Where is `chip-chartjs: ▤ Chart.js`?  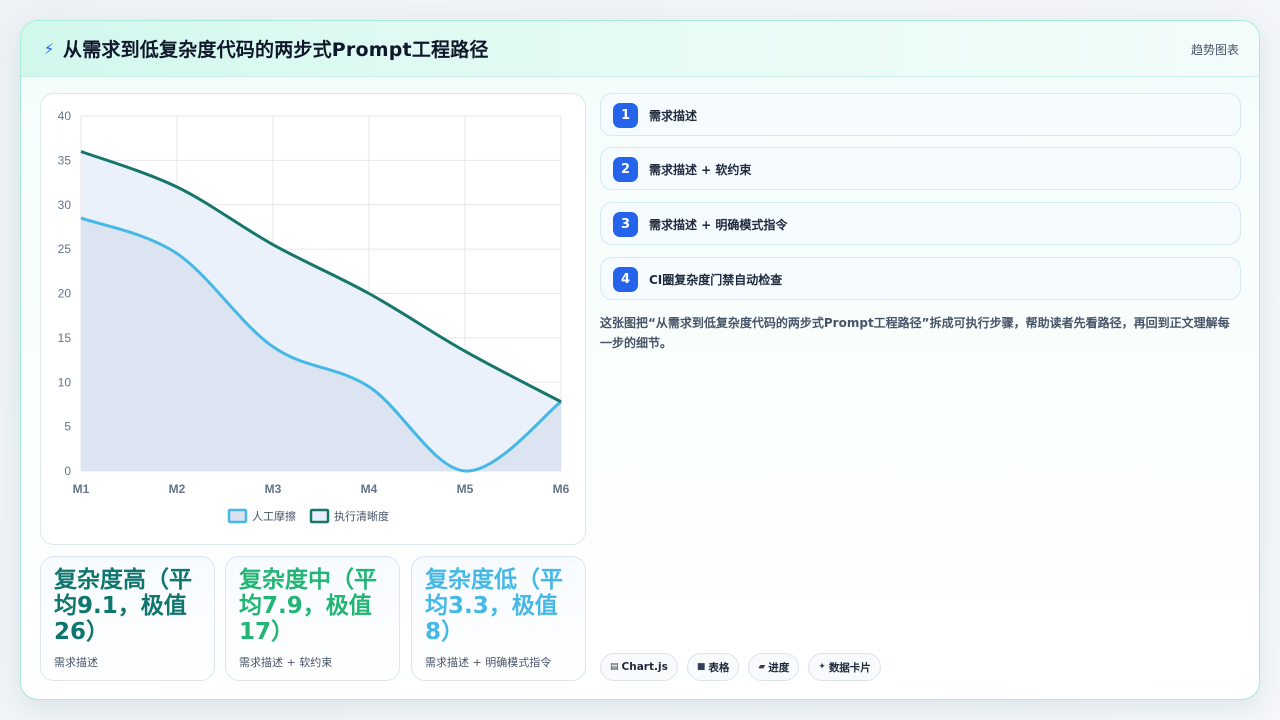
chip-chartjs: ▤ Chart.js is located at coordinates (639, 667).